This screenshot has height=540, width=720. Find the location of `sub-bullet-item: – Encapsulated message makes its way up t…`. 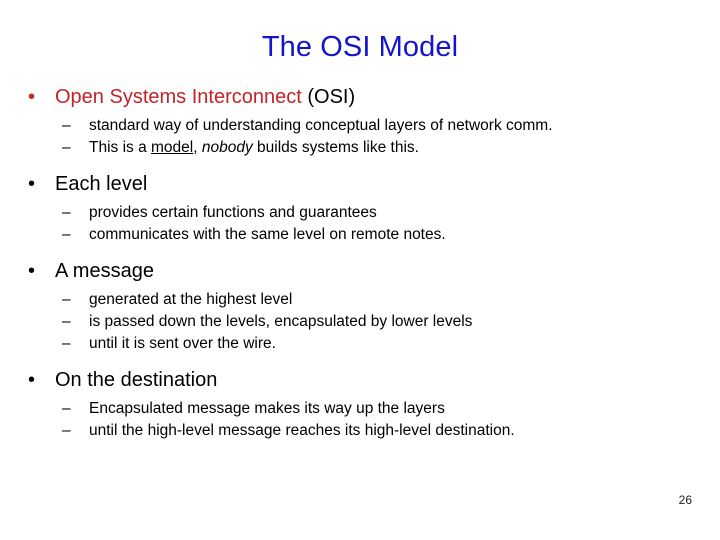

sub-bullet-item: – Encapsulated message makes its way up t… is located at coordinates (360, 409).